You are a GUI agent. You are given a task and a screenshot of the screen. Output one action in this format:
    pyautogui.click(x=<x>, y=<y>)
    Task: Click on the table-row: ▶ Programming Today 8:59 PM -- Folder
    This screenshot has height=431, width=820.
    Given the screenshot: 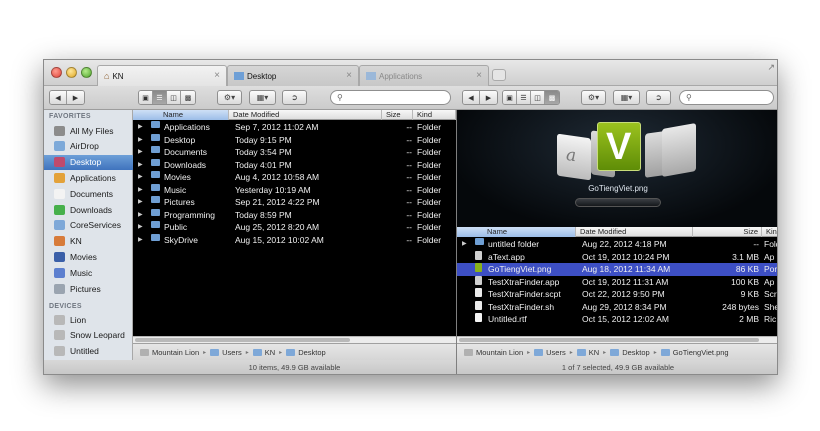 What is the action you would take?
    pyautogui.click(x=294, y=215)
    